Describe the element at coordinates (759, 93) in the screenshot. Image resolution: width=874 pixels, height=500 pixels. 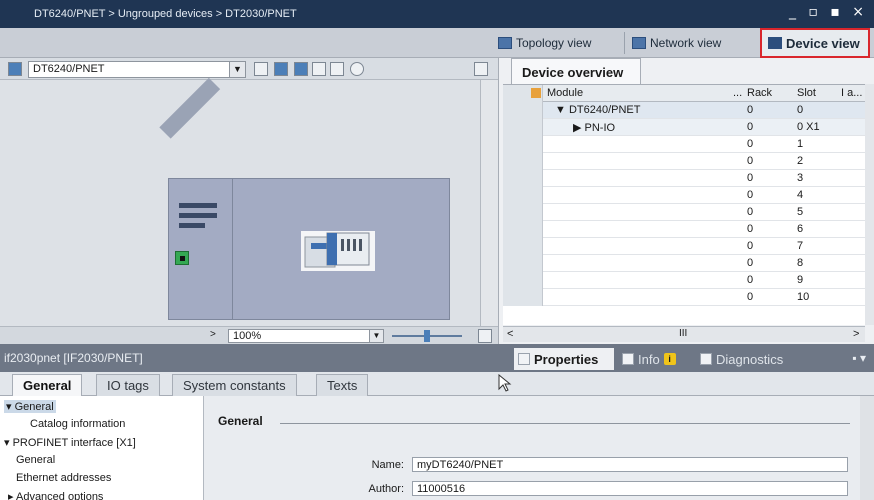
I see `col-rack: Rack` at that location.